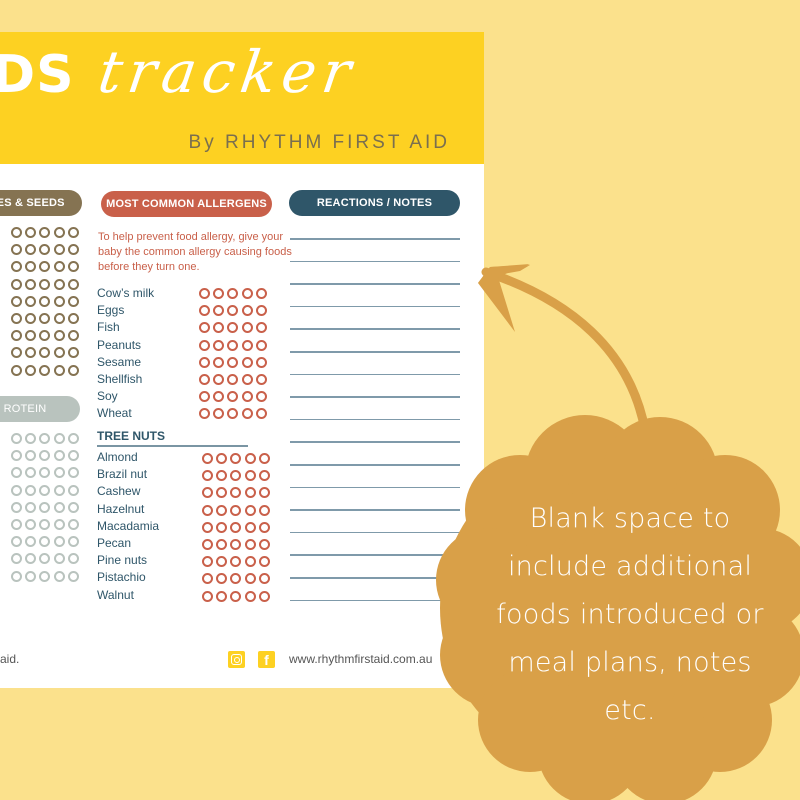 This screenshot has height=800, width=800. What do you see at coordinates (236, 659) in the screenshot?
I see `instagram-icon` at bounding box center [236, 659].